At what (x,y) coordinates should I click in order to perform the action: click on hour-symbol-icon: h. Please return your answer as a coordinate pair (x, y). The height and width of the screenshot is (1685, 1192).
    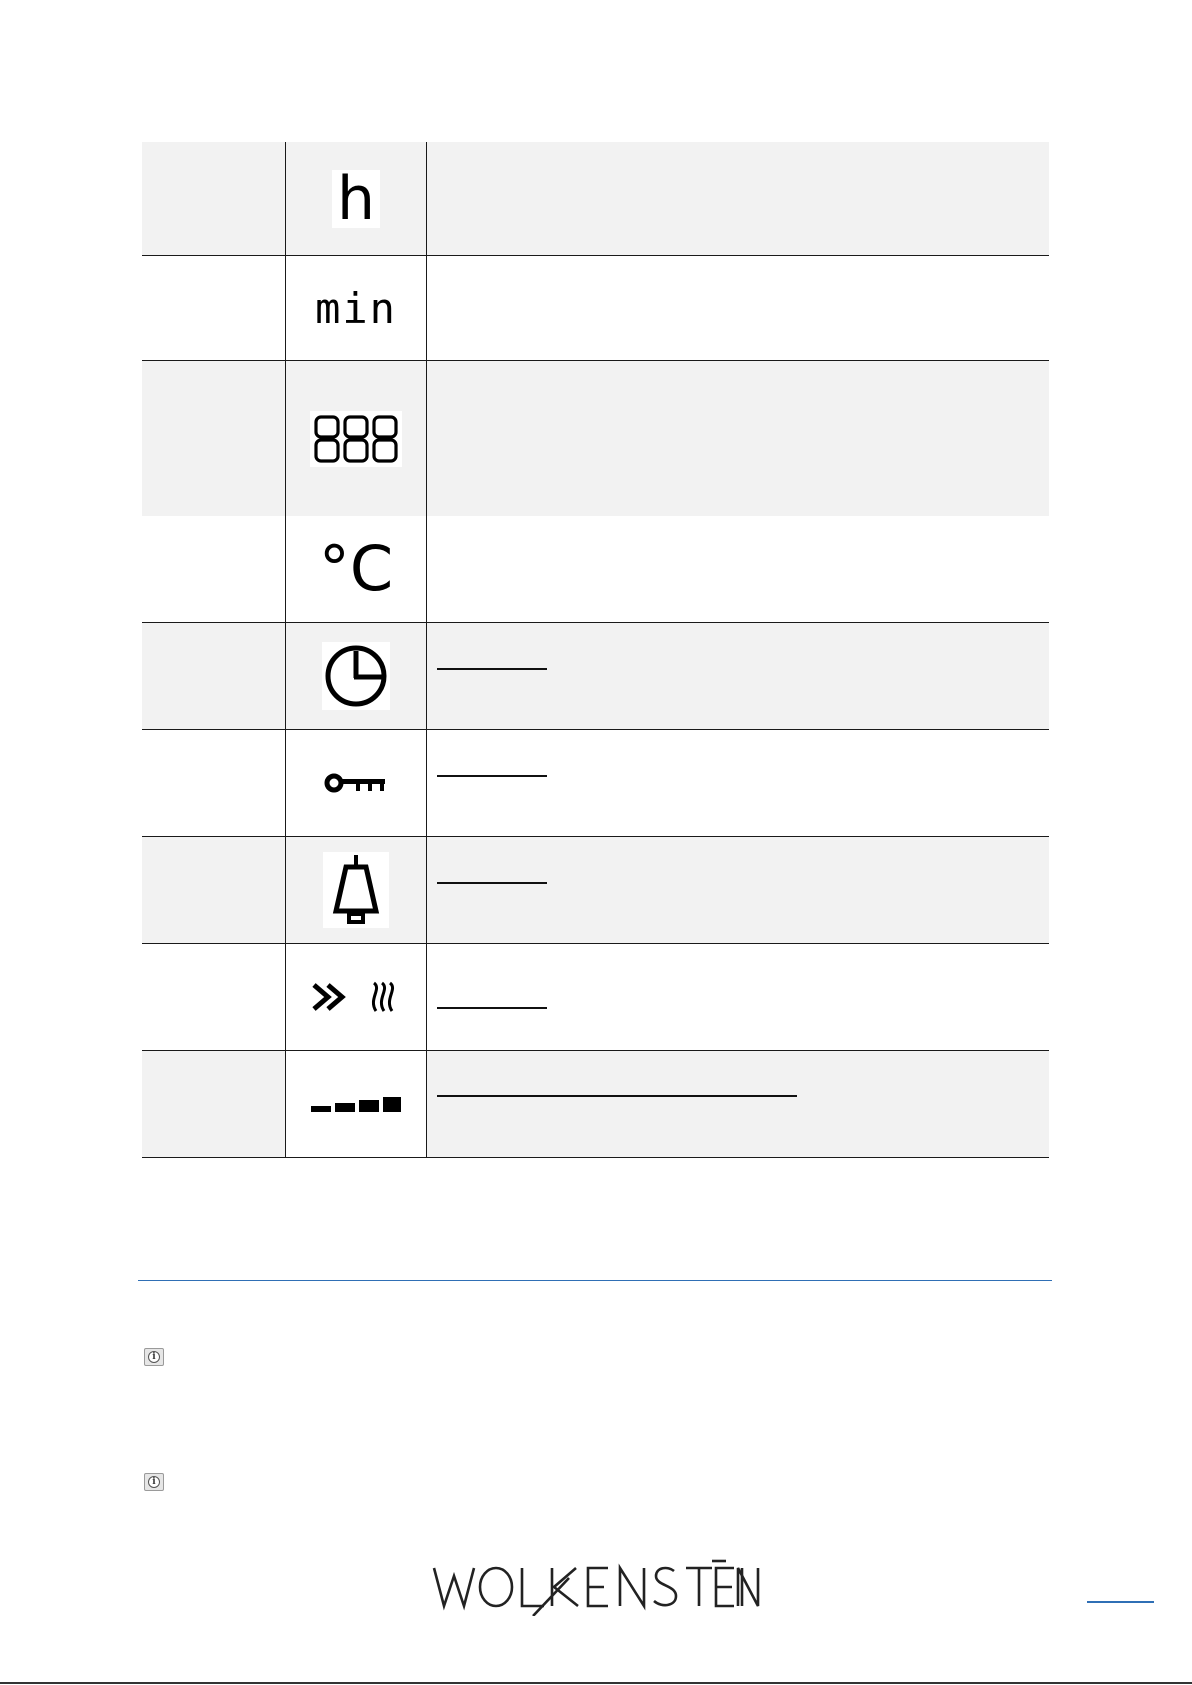
    Looking at the image, I should click on (356, 199).